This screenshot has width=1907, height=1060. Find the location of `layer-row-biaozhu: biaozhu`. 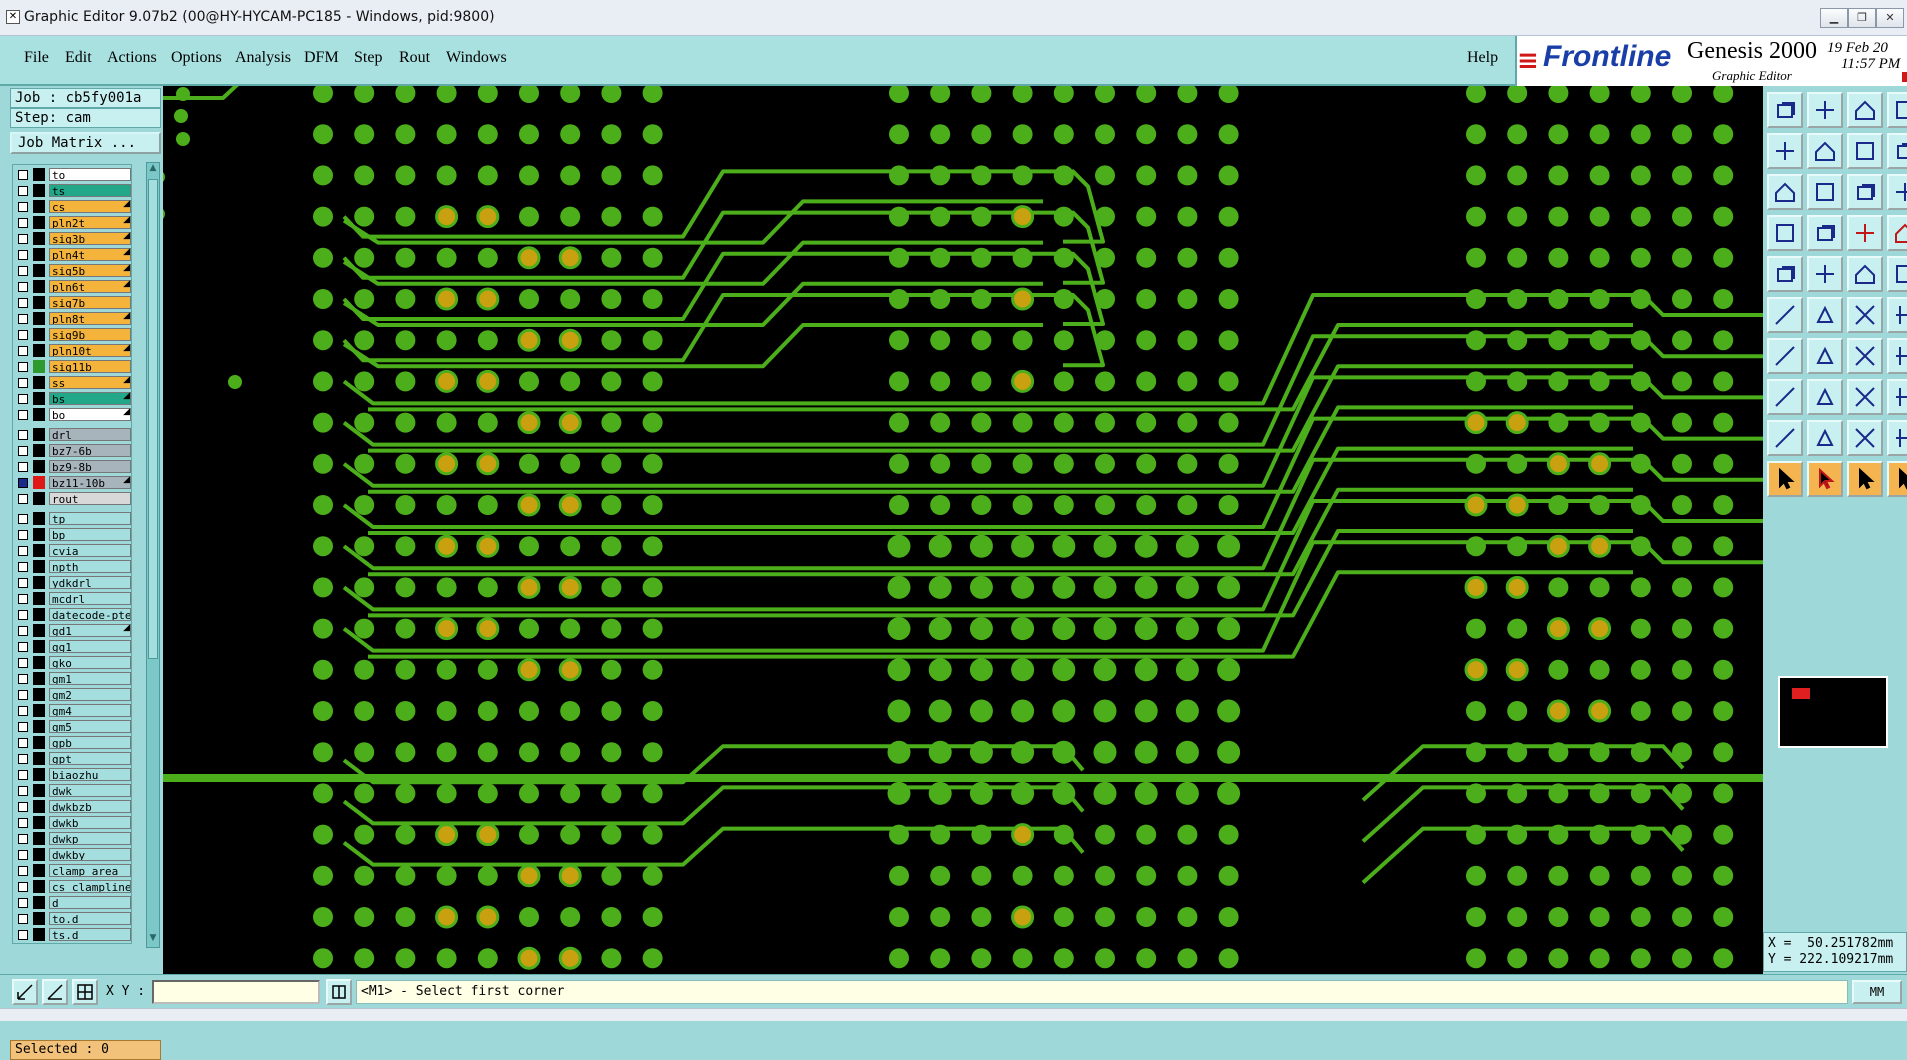

layer-row-biaozhu: biaozhu is located at coordinates (72, 774).